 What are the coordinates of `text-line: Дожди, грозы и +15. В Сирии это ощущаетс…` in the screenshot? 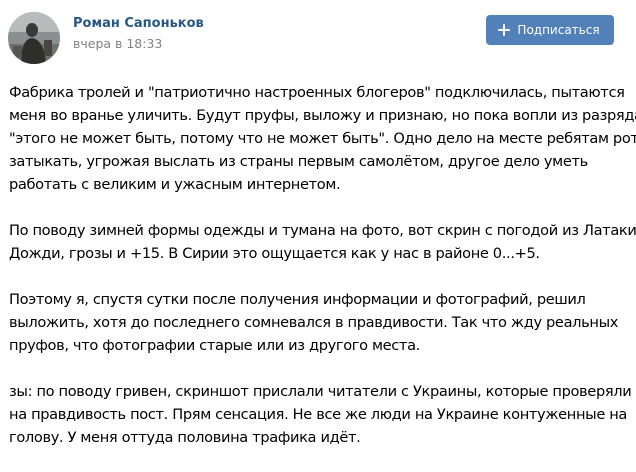 It's located at (274, 253).